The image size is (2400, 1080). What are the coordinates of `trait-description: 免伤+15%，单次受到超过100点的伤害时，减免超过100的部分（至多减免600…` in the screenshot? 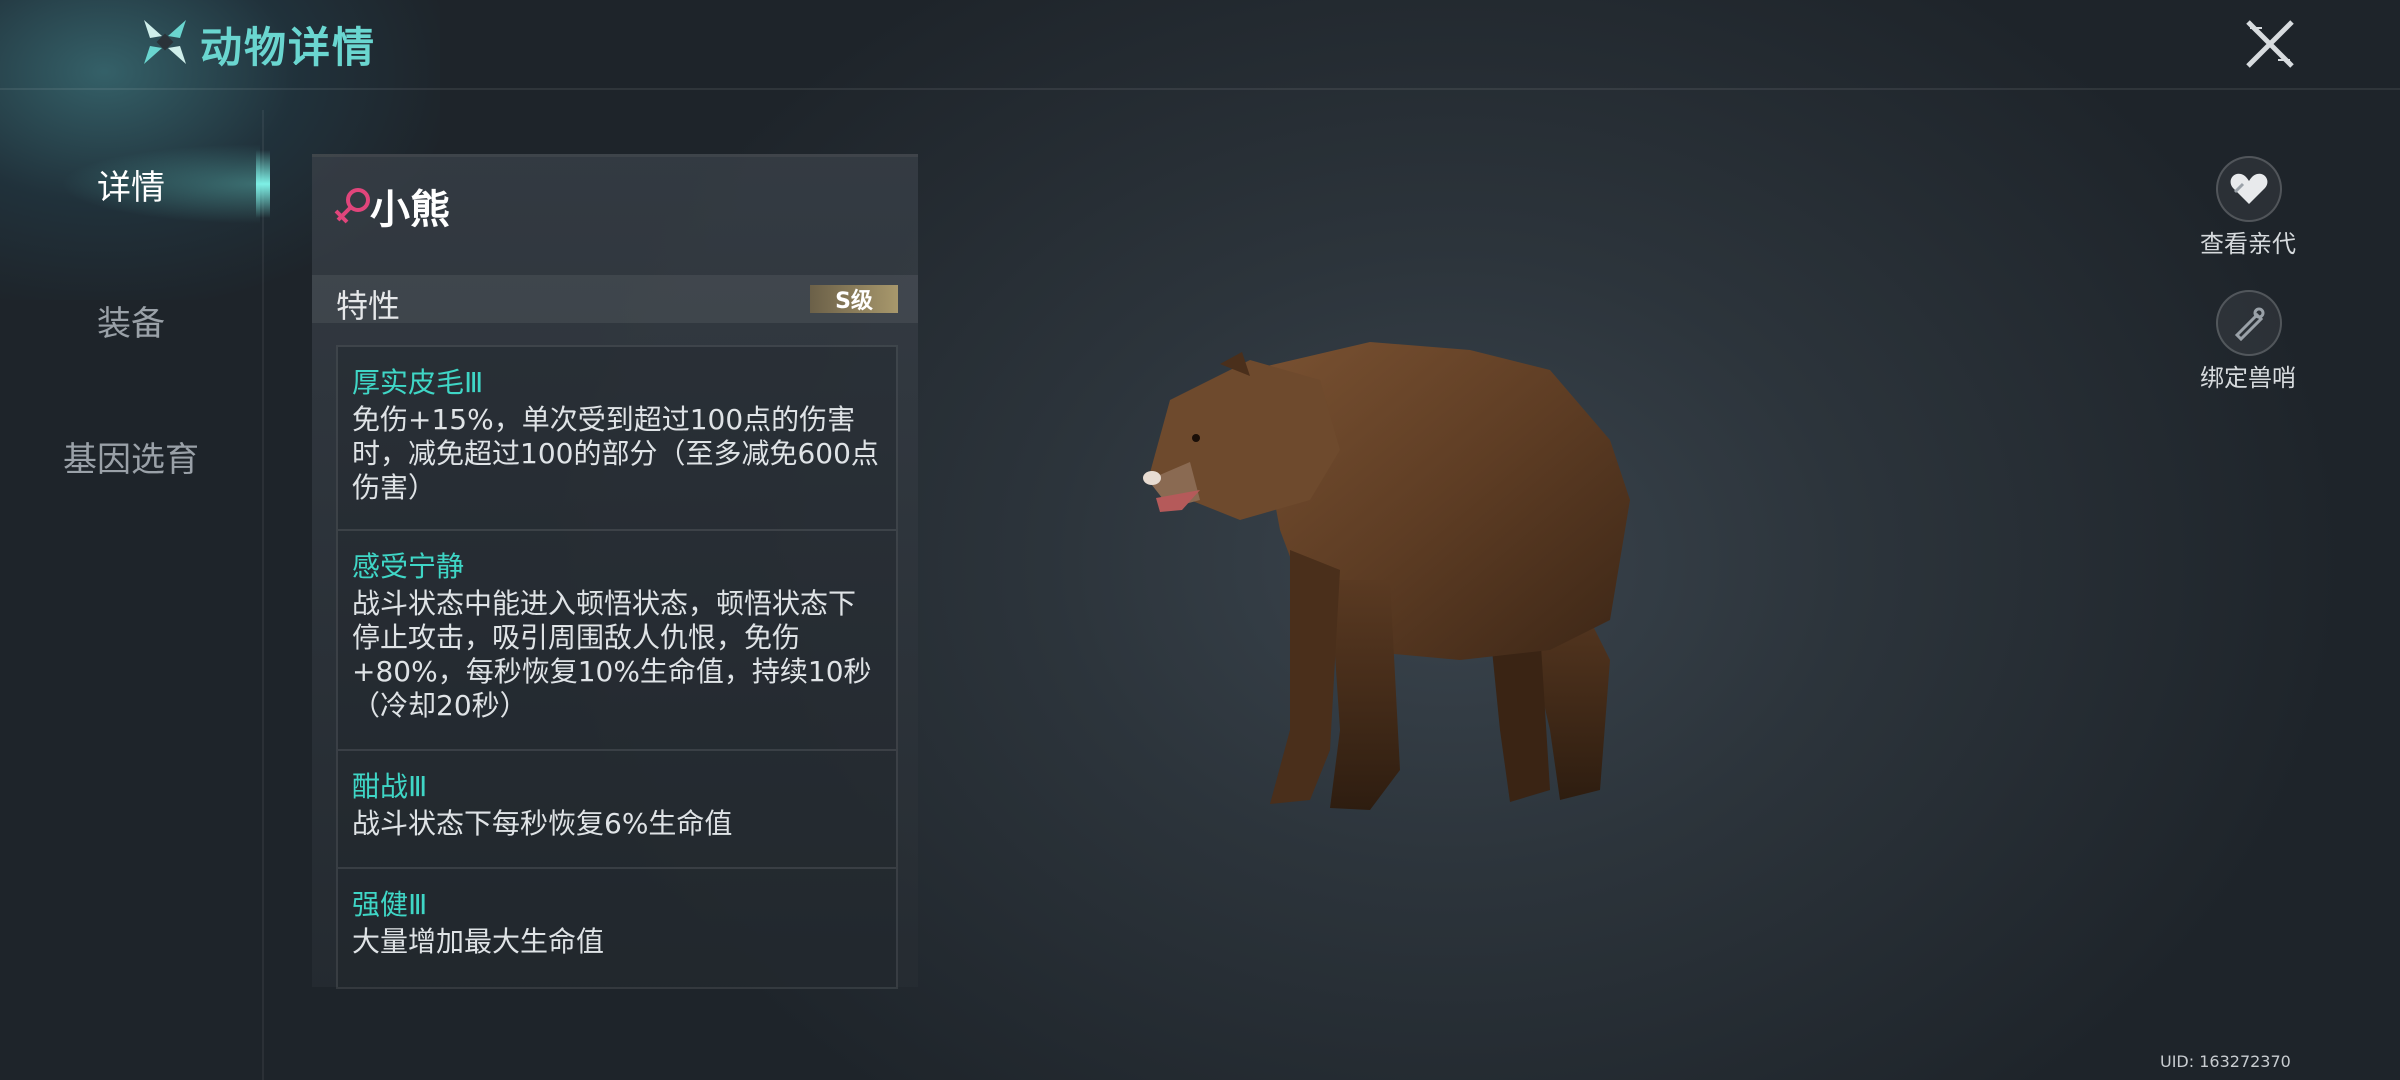 It's located at (615, 453).